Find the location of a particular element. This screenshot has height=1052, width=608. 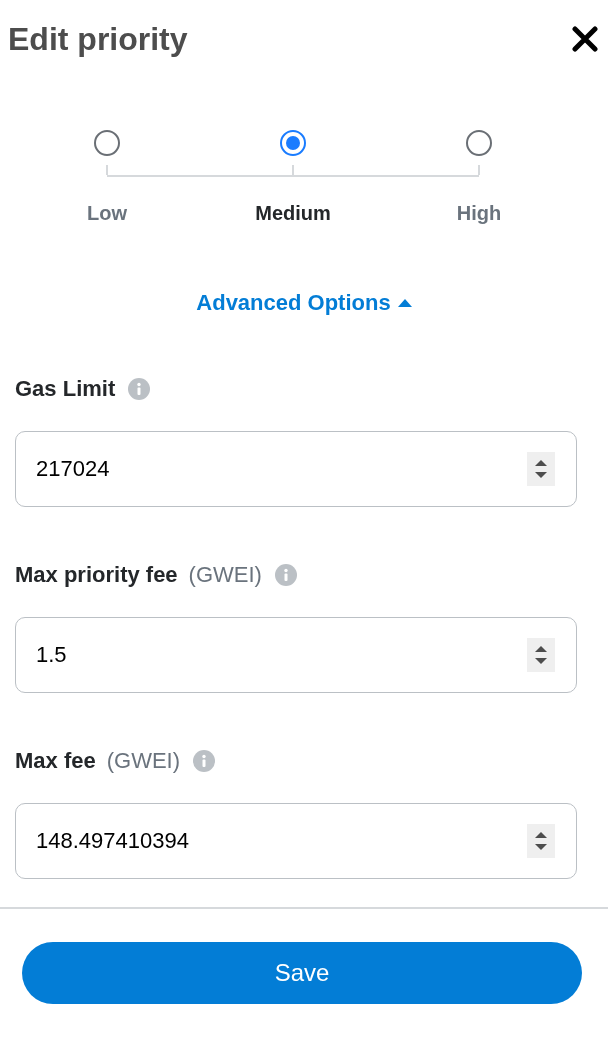

number-input: 217024 is located at coordinates (296, 469).